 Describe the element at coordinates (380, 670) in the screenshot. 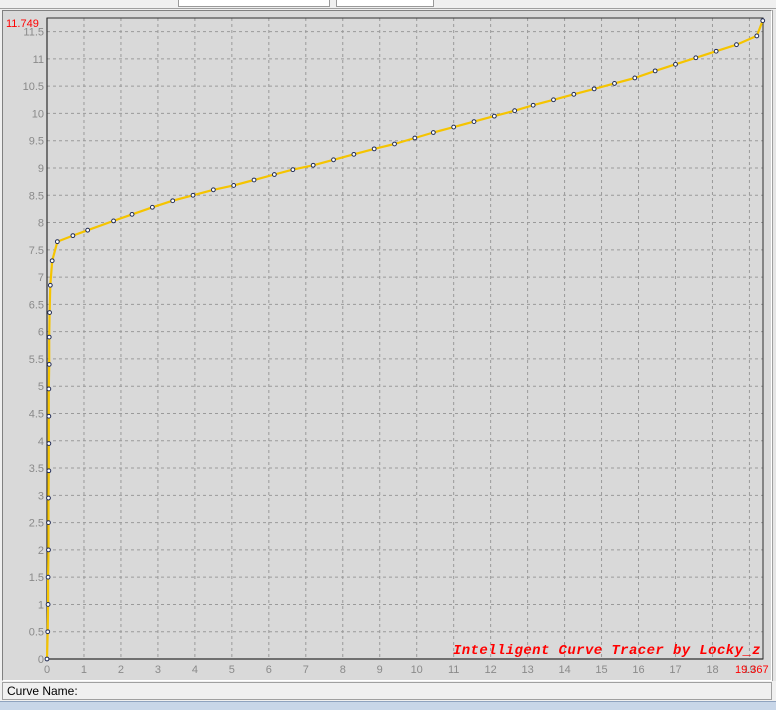

I see `x-tick-label: 9` at that location.